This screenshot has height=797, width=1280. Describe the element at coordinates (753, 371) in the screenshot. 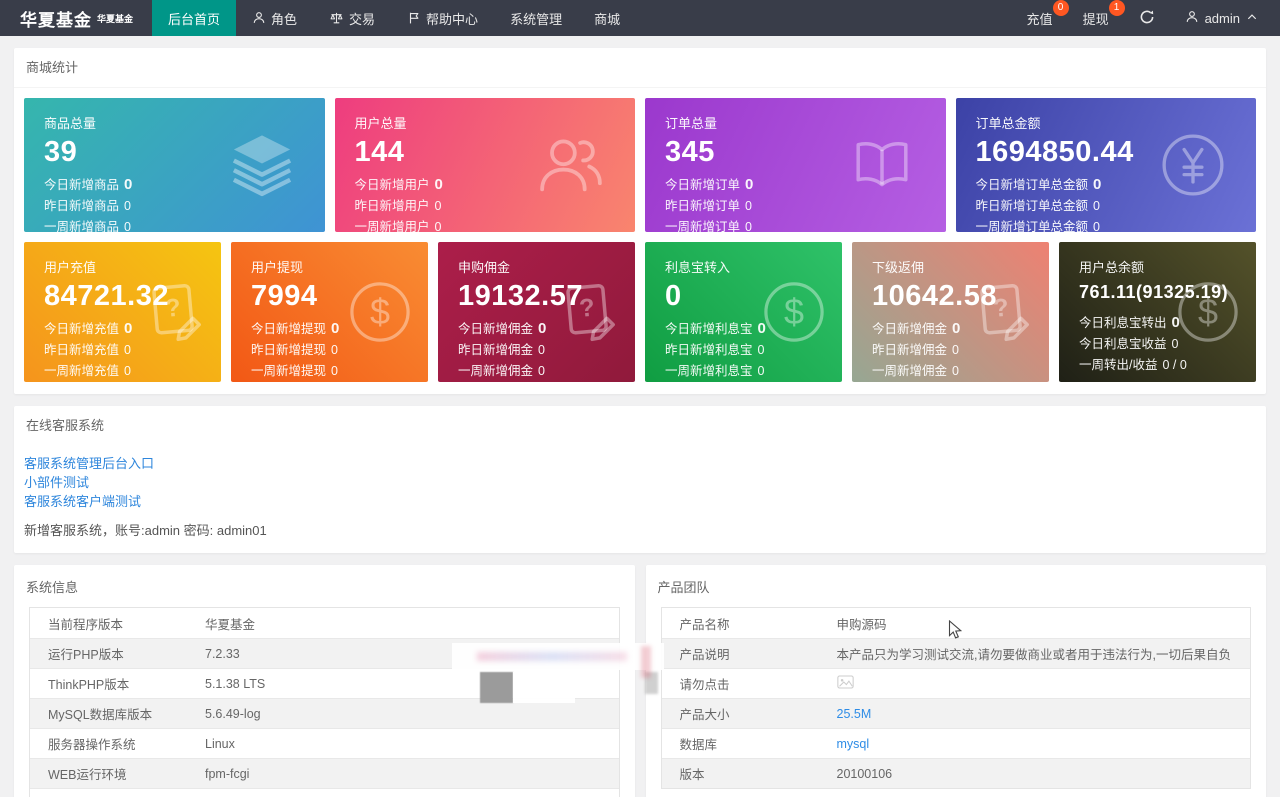

I see `stat-card-line: 一周新增利息宝 0` at that location.